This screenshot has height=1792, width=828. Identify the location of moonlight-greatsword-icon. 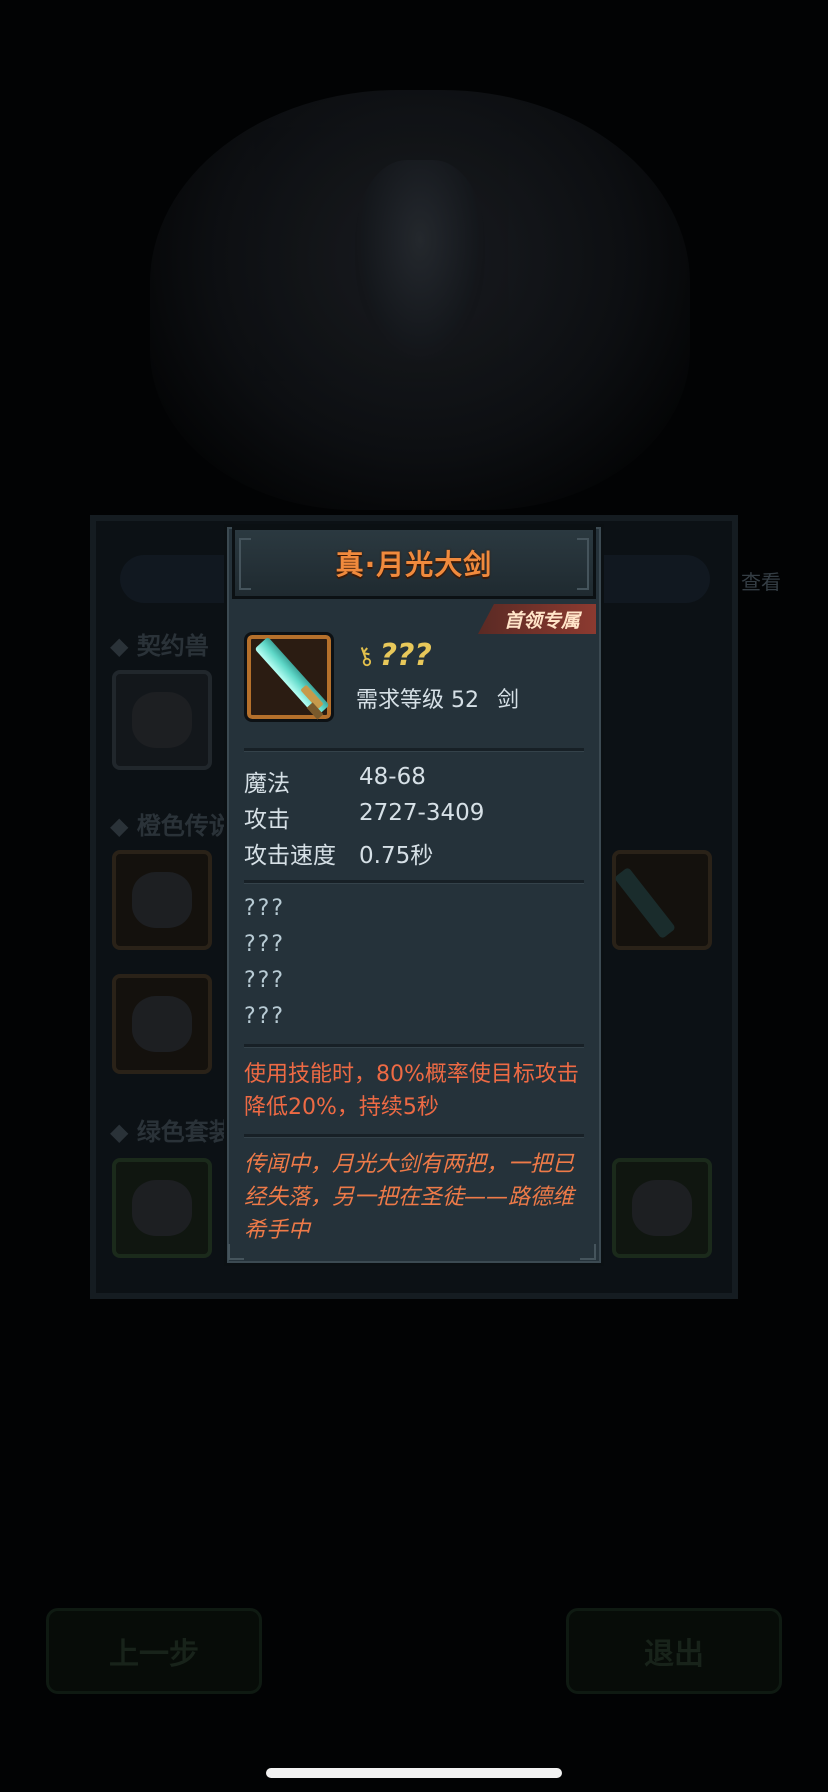
(289, 677).